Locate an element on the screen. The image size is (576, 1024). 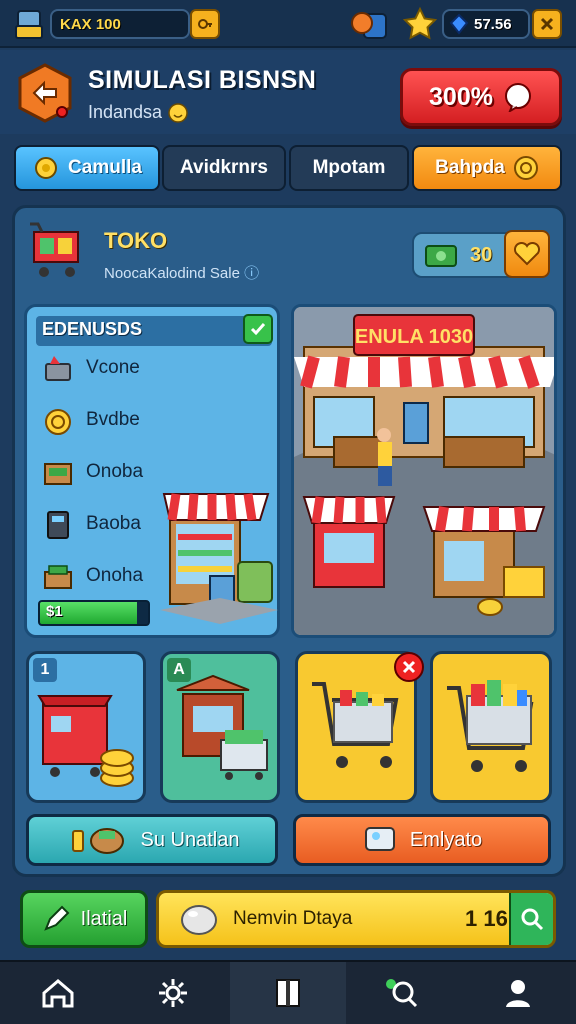
inventory-item-label: Onoba is located at coordinates (115, 471).